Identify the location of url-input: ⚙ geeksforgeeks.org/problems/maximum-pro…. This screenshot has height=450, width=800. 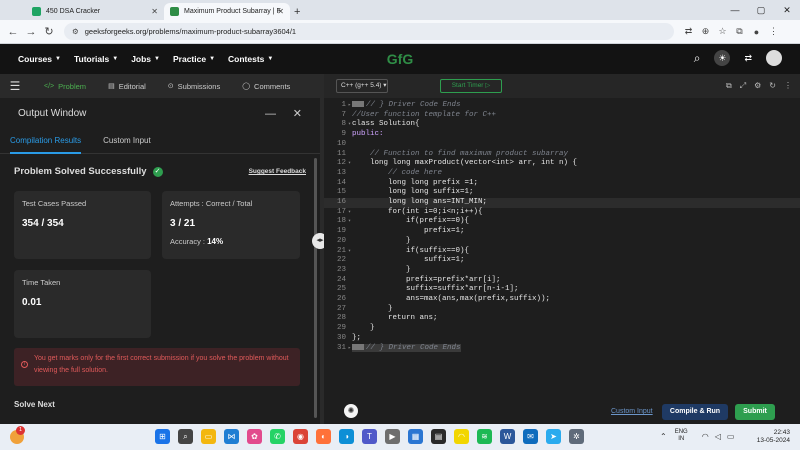
(369, 31).